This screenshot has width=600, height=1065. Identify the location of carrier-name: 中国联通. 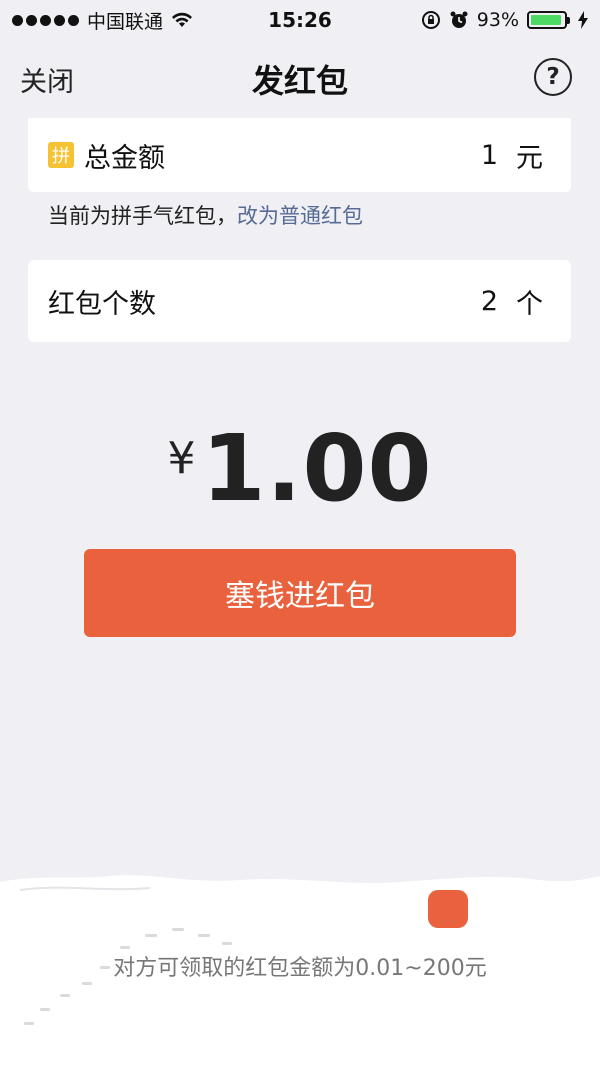
(125, 21).